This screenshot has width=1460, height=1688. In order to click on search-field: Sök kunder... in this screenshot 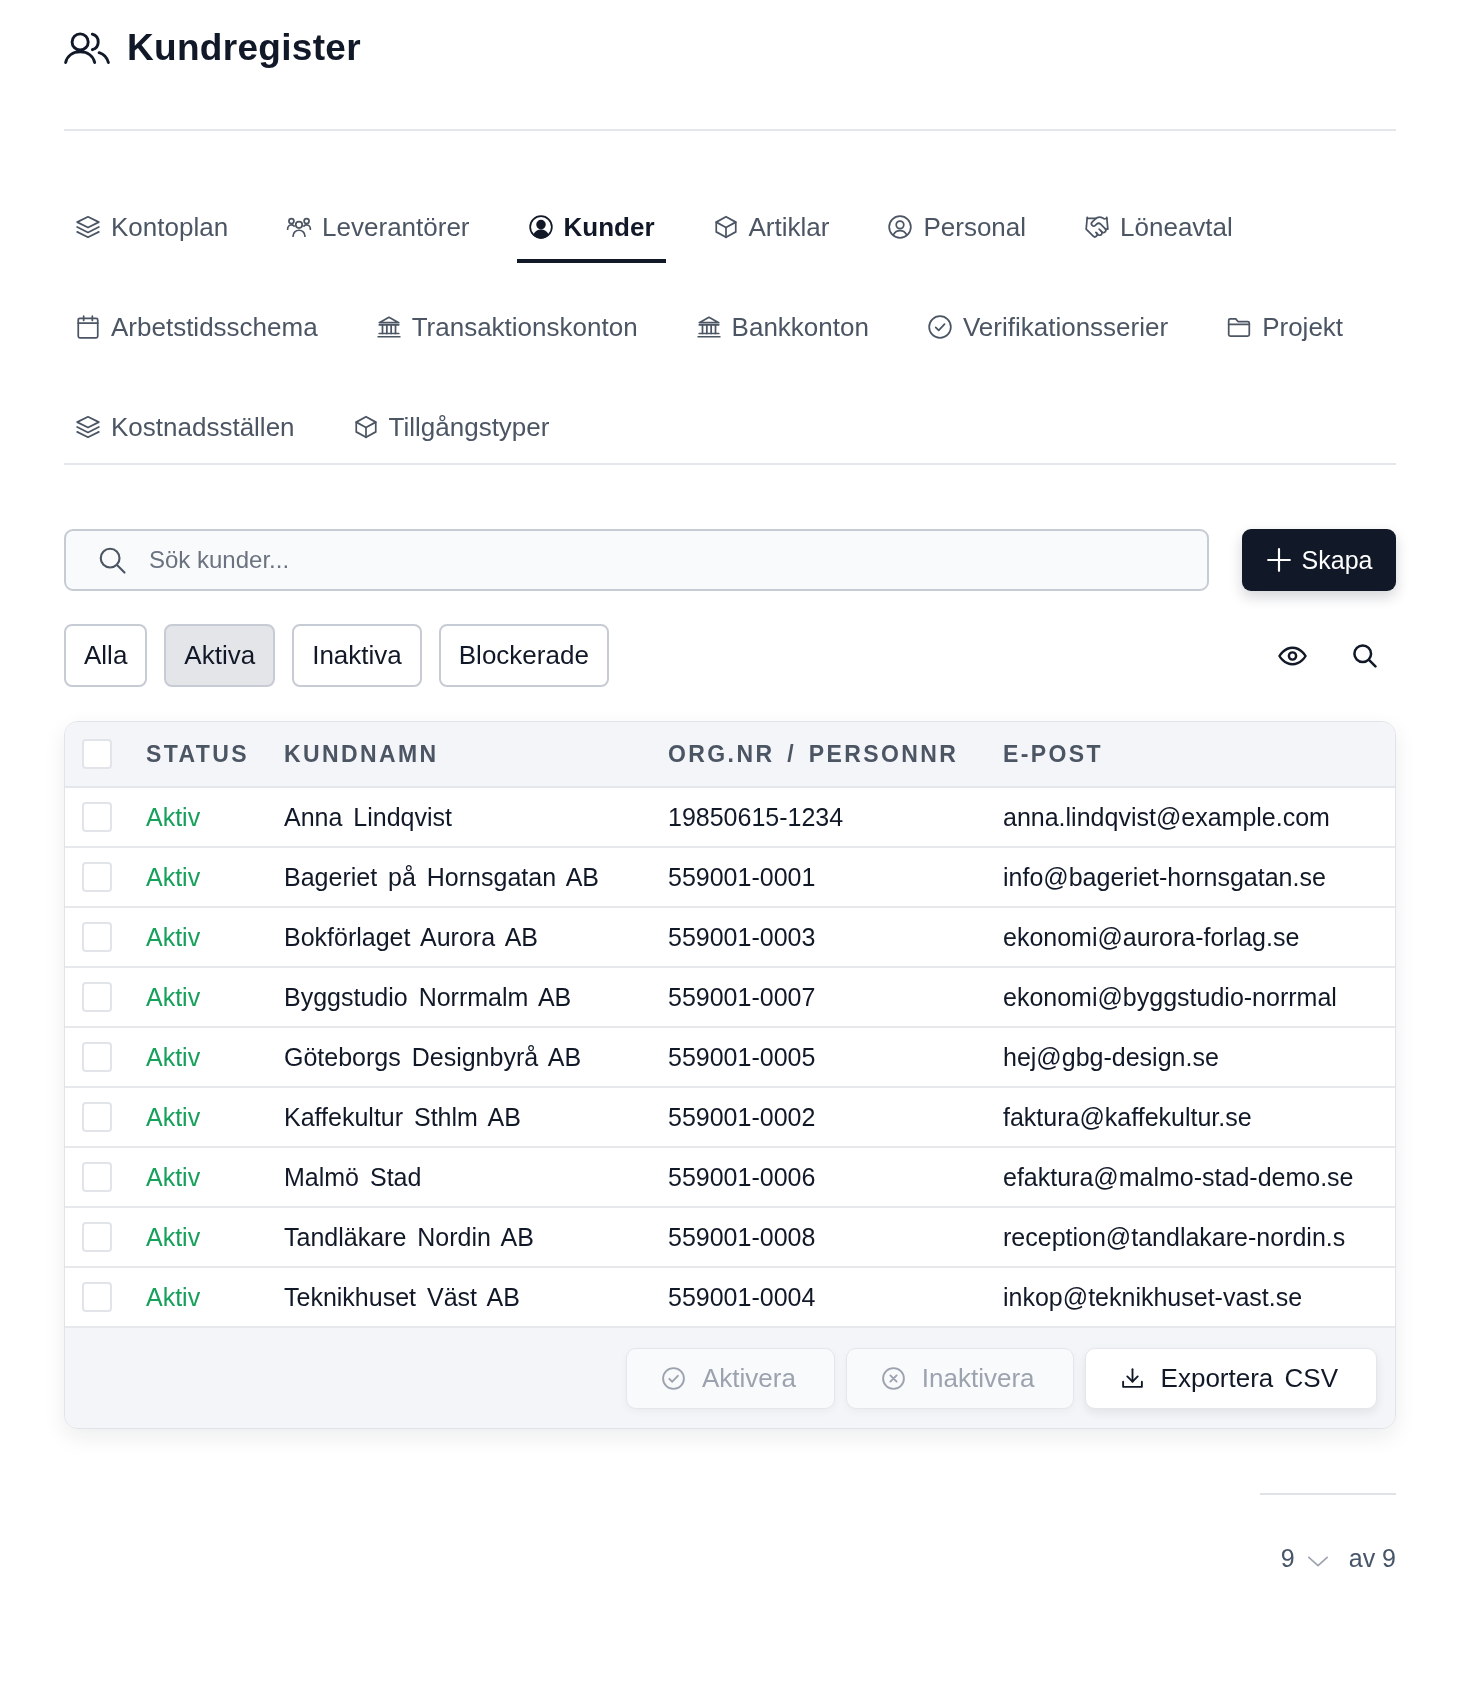, I will do `click(636, 560)`.